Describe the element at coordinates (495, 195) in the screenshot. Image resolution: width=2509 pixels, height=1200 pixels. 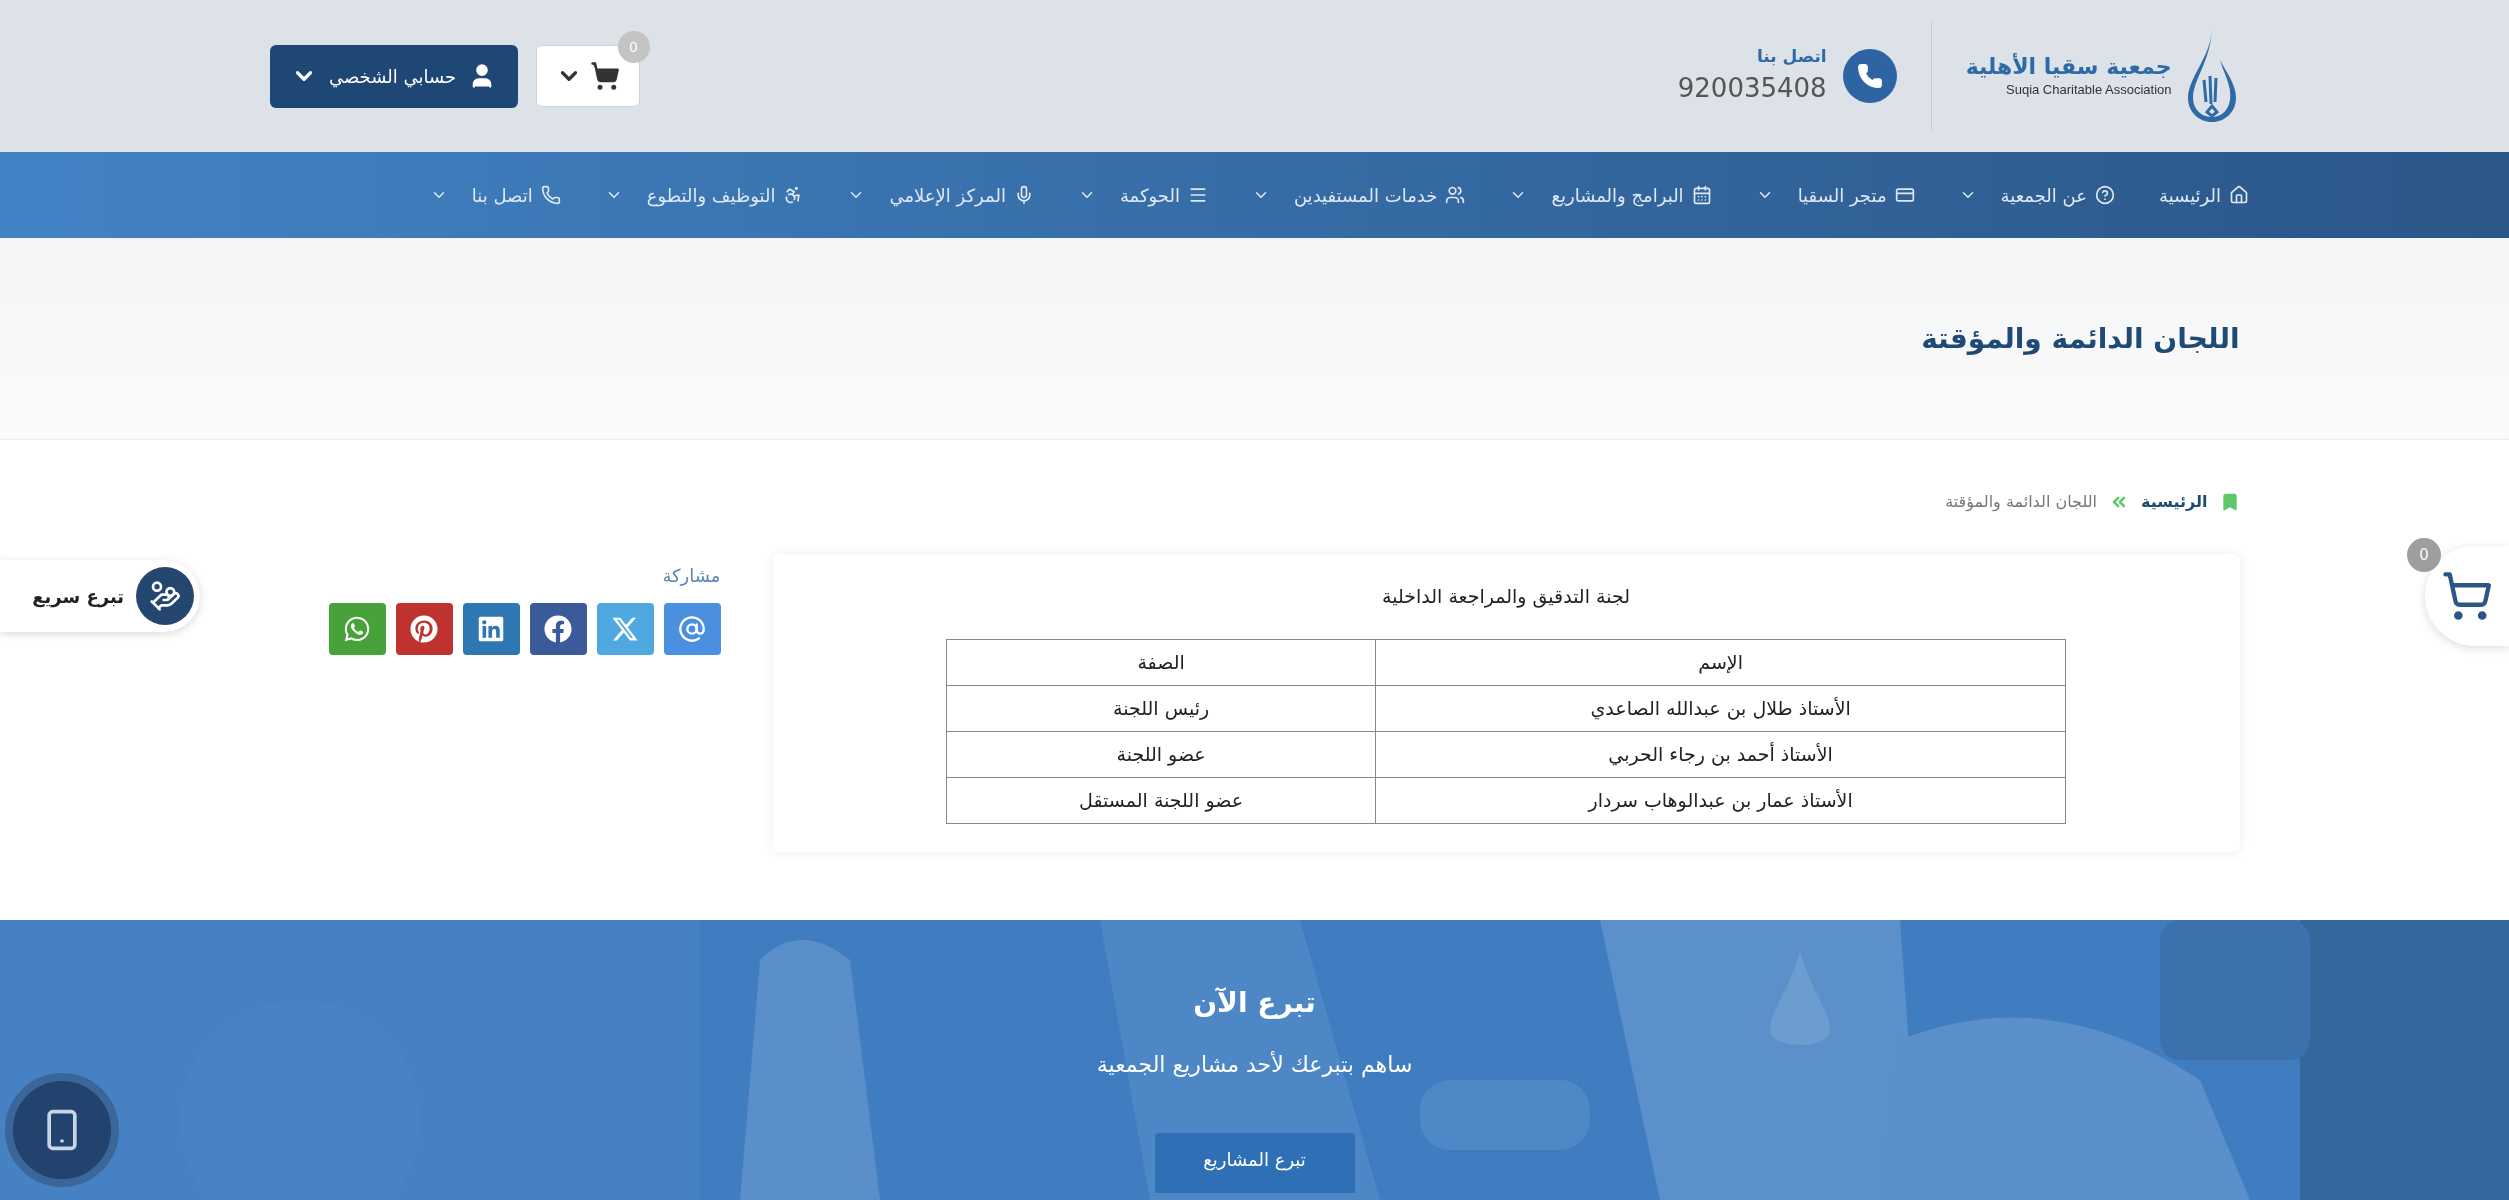
I see `nav-link: اتصل بنا` at that location.